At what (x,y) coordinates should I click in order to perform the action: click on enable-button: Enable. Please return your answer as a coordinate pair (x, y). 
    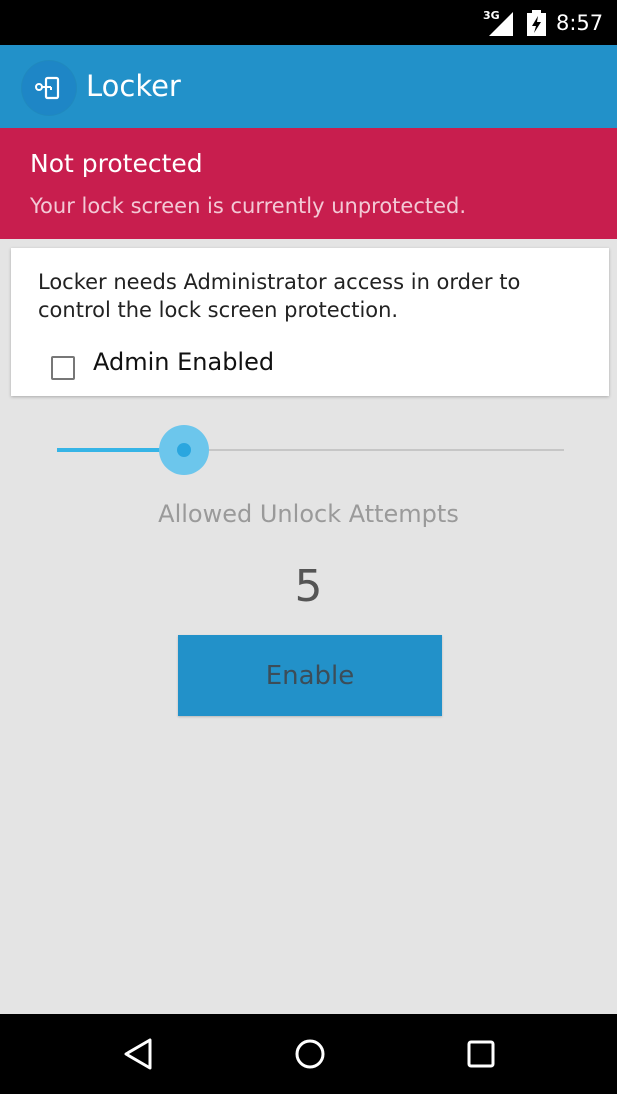
    Looking at the image, I should click on (310, 675).